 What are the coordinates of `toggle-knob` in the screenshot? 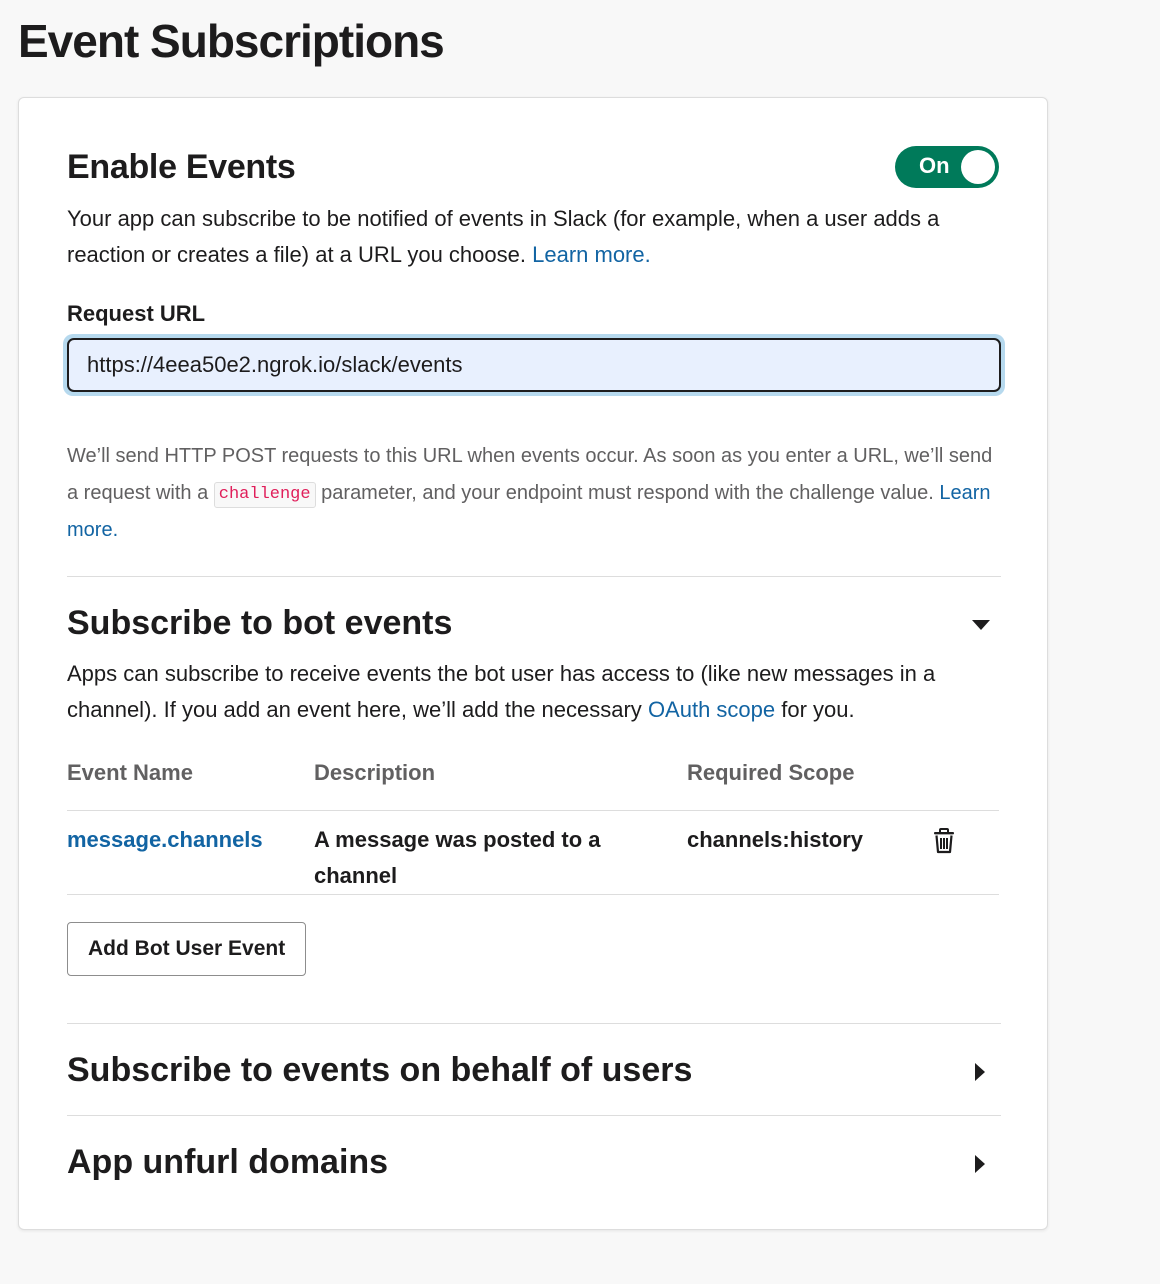 It's located at (978, 167).